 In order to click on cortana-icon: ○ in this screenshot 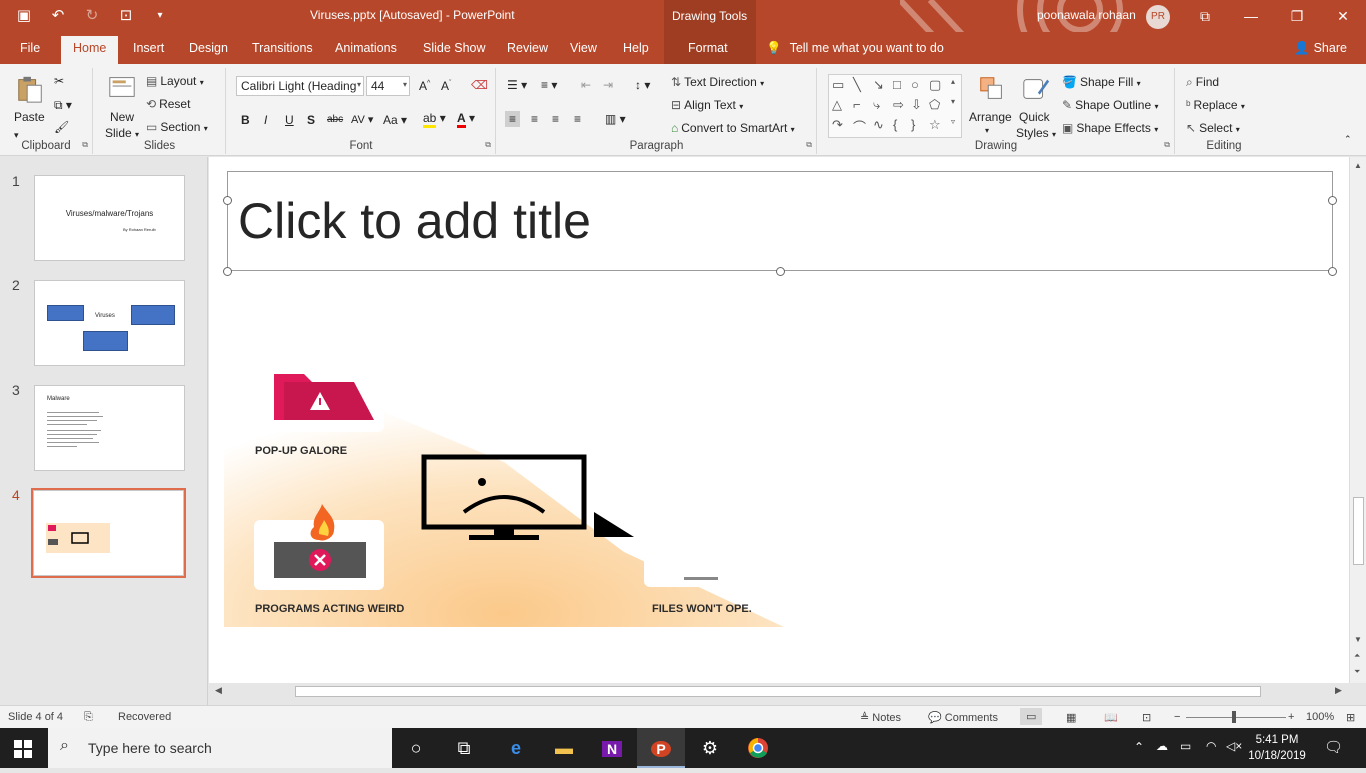, I will do `click(416, 748)`.